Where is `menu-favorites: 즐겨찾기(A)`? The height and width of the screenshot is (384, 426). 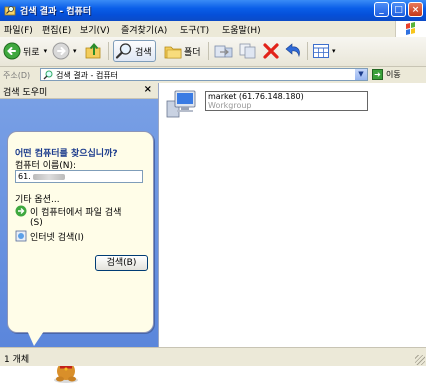
menu-favorites: 즐겨찾기(A) is located at coordinates (144, 29).